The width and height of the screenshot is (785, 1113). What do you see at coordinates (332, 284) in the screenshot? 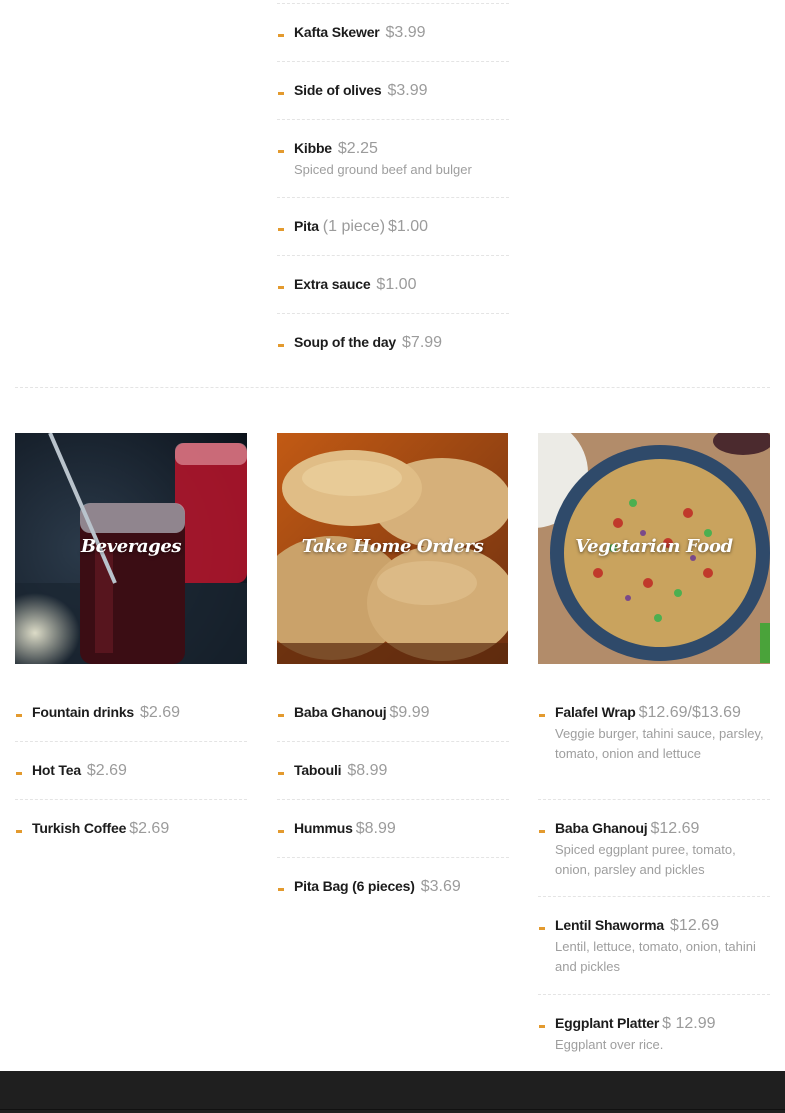
I see `item-name: Extra sauce` at bounding box center [332, 284].